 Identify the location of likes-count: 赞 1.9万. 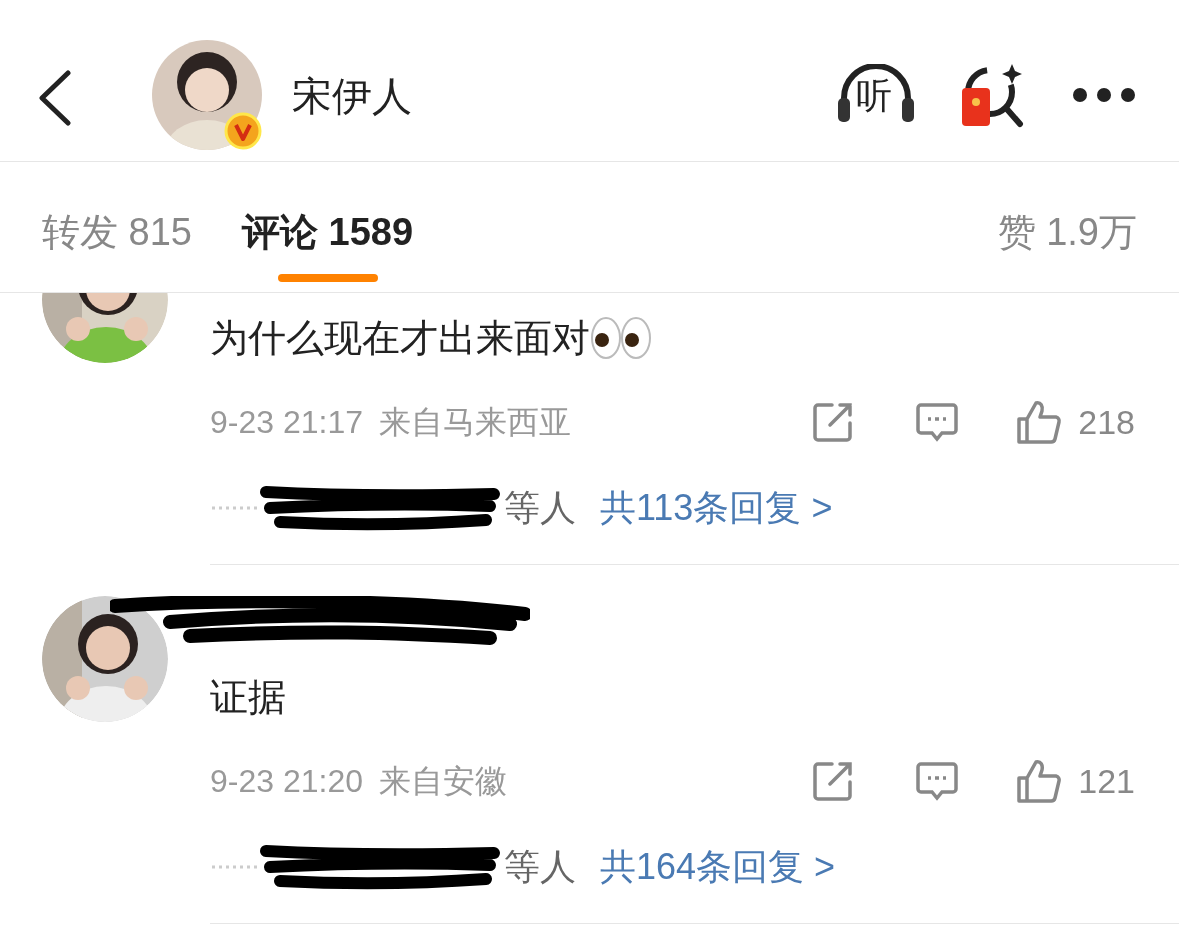
(1067, 232).